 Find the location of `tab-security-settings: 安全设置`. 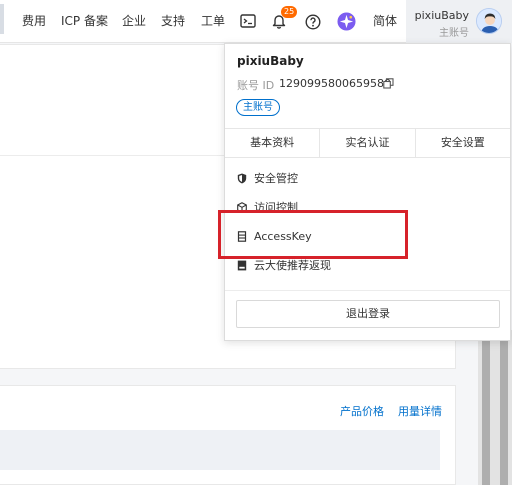

tab-security-settings: 安全设置 is located at coordinates (462, 143).